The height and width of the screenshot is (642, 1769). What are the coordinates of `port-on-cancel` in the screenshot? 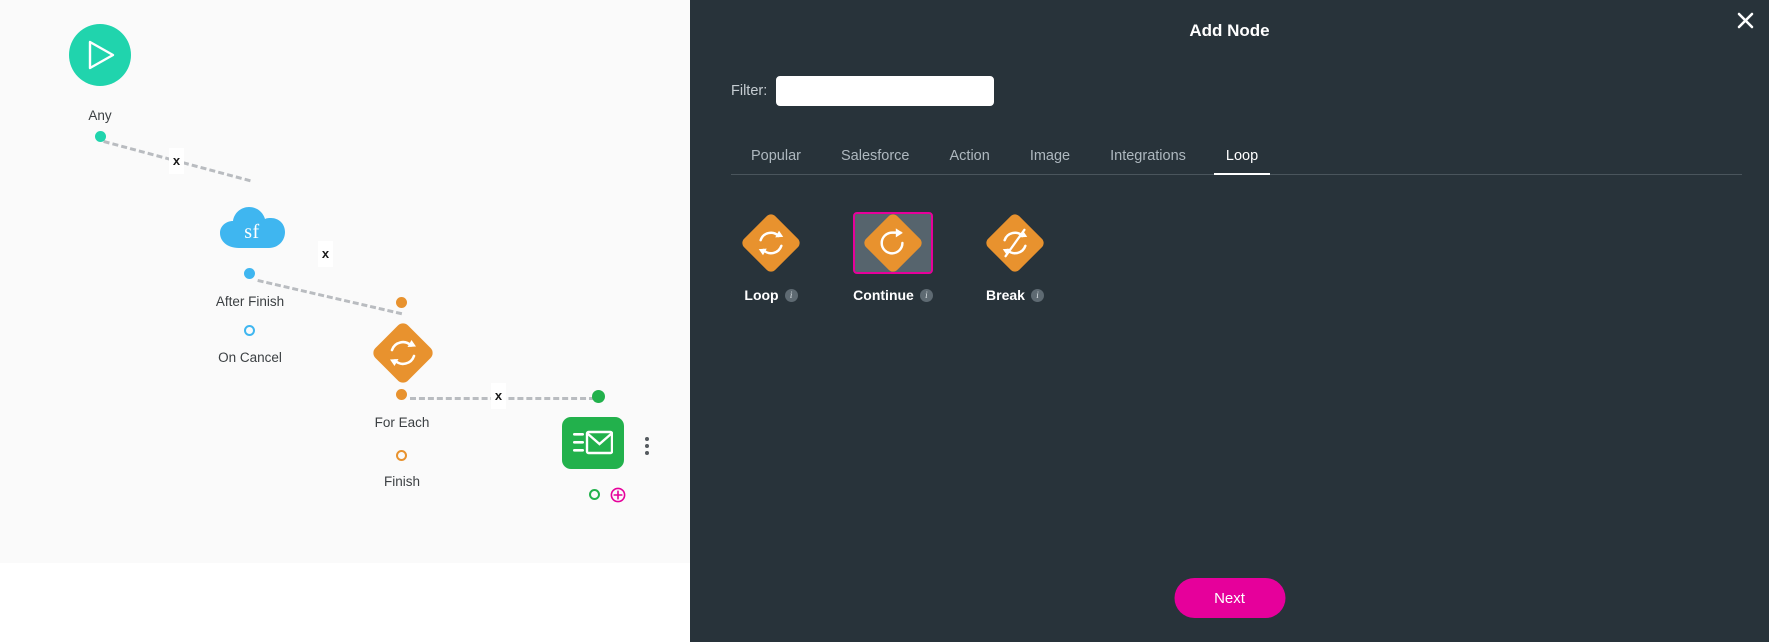 It's located at (249, 330).